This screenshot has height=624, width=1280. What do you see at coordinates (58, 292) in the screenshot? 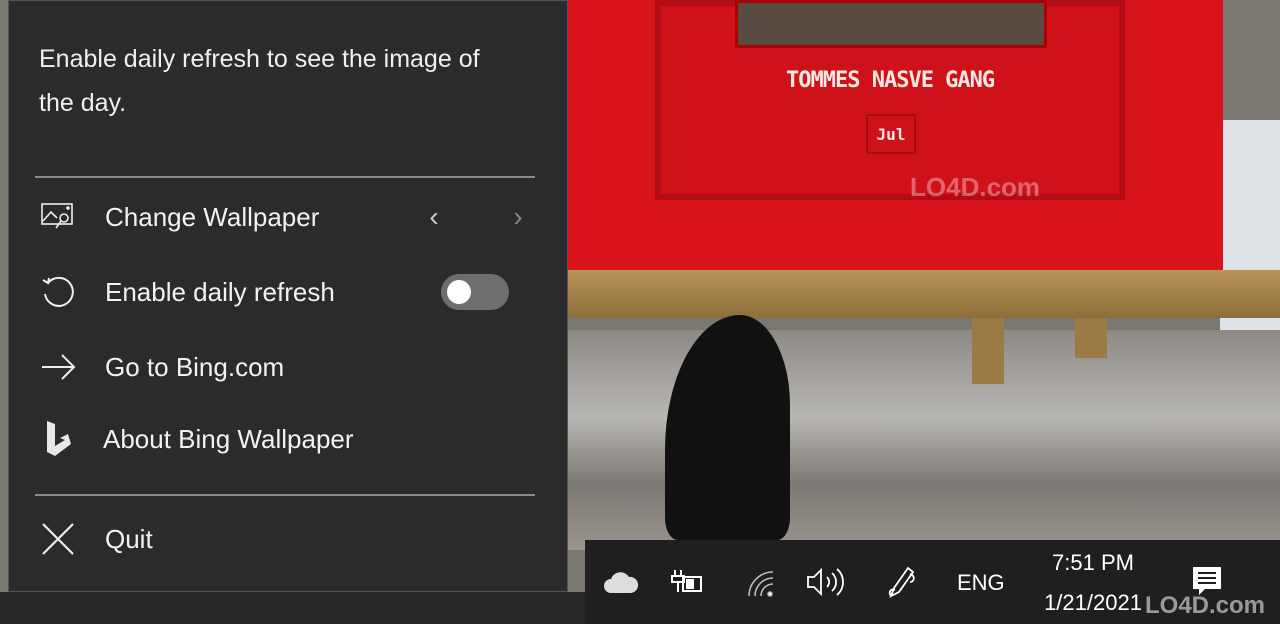
I see `refresh-icon` at bounding box center [58, 292].